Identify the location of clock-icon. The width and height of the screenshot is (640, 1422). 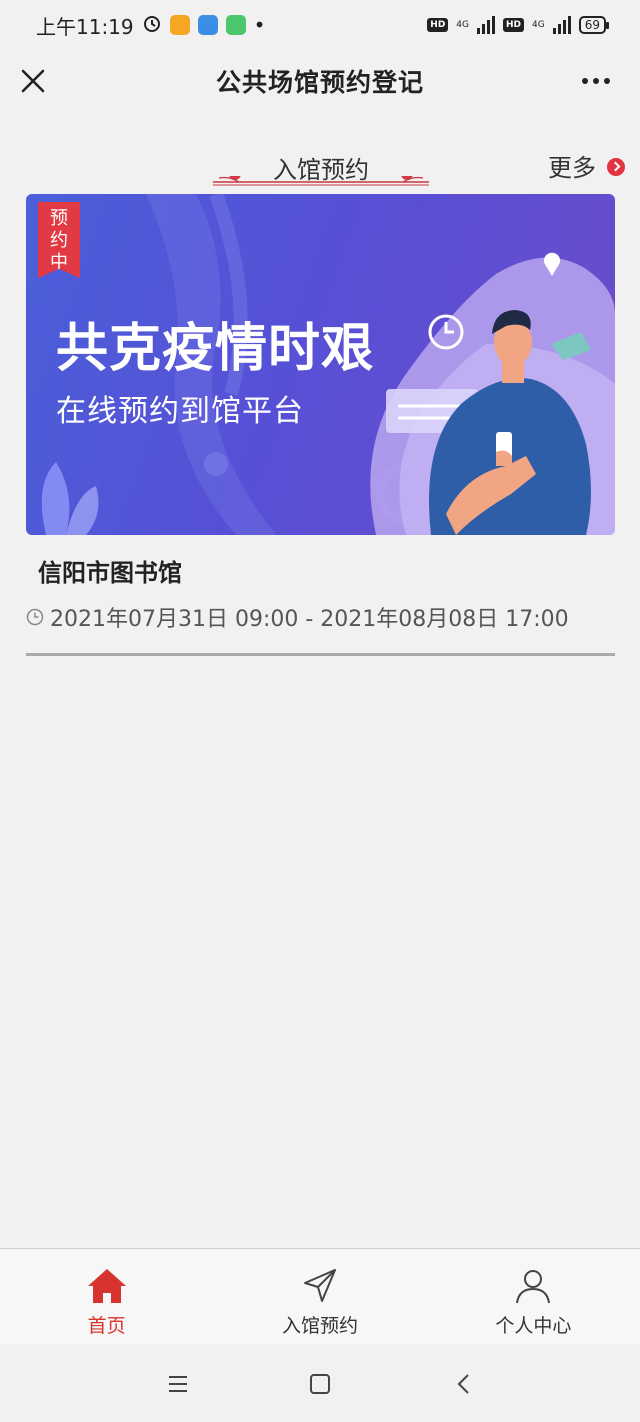
(35, 617).